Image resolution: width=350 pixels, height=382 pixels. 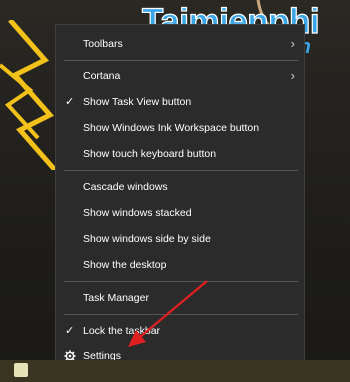 I want to click on annotation-arrow-icon, so click(x=168, y=313).